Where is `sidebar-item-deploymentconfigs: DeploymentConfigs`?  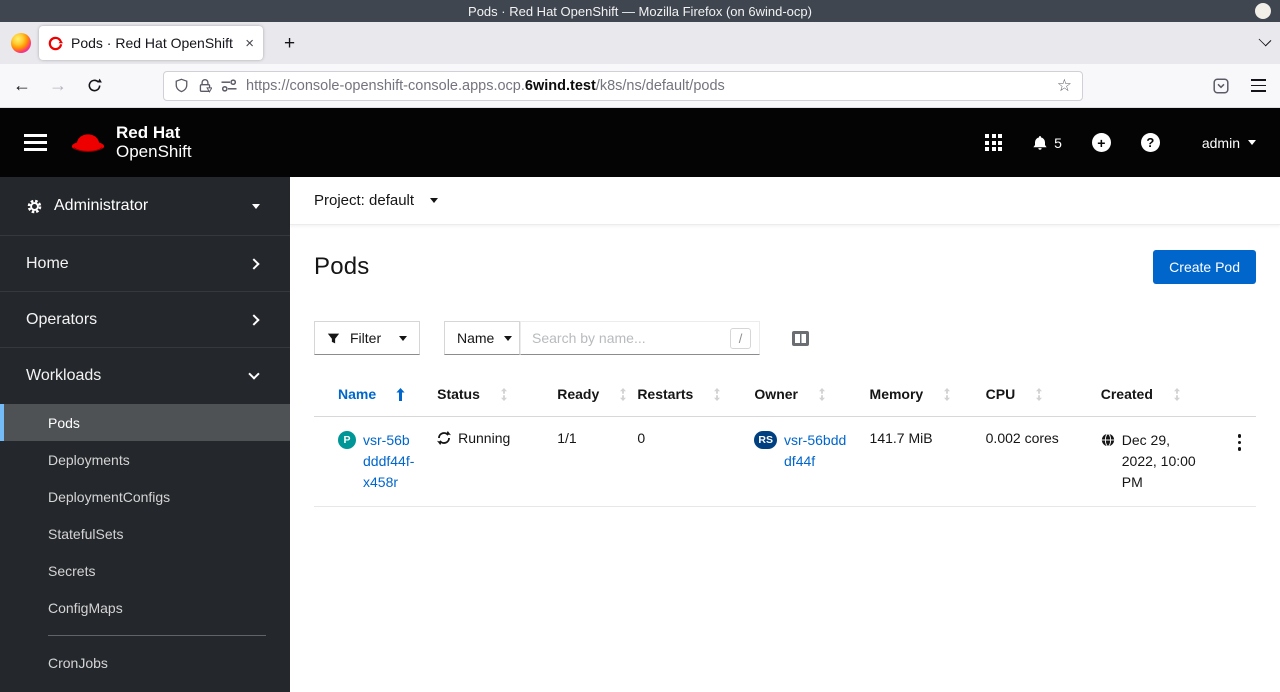 sidebar-item-deploymentconfigs: DeploymentConfigs is located at coordinates (145, 496).